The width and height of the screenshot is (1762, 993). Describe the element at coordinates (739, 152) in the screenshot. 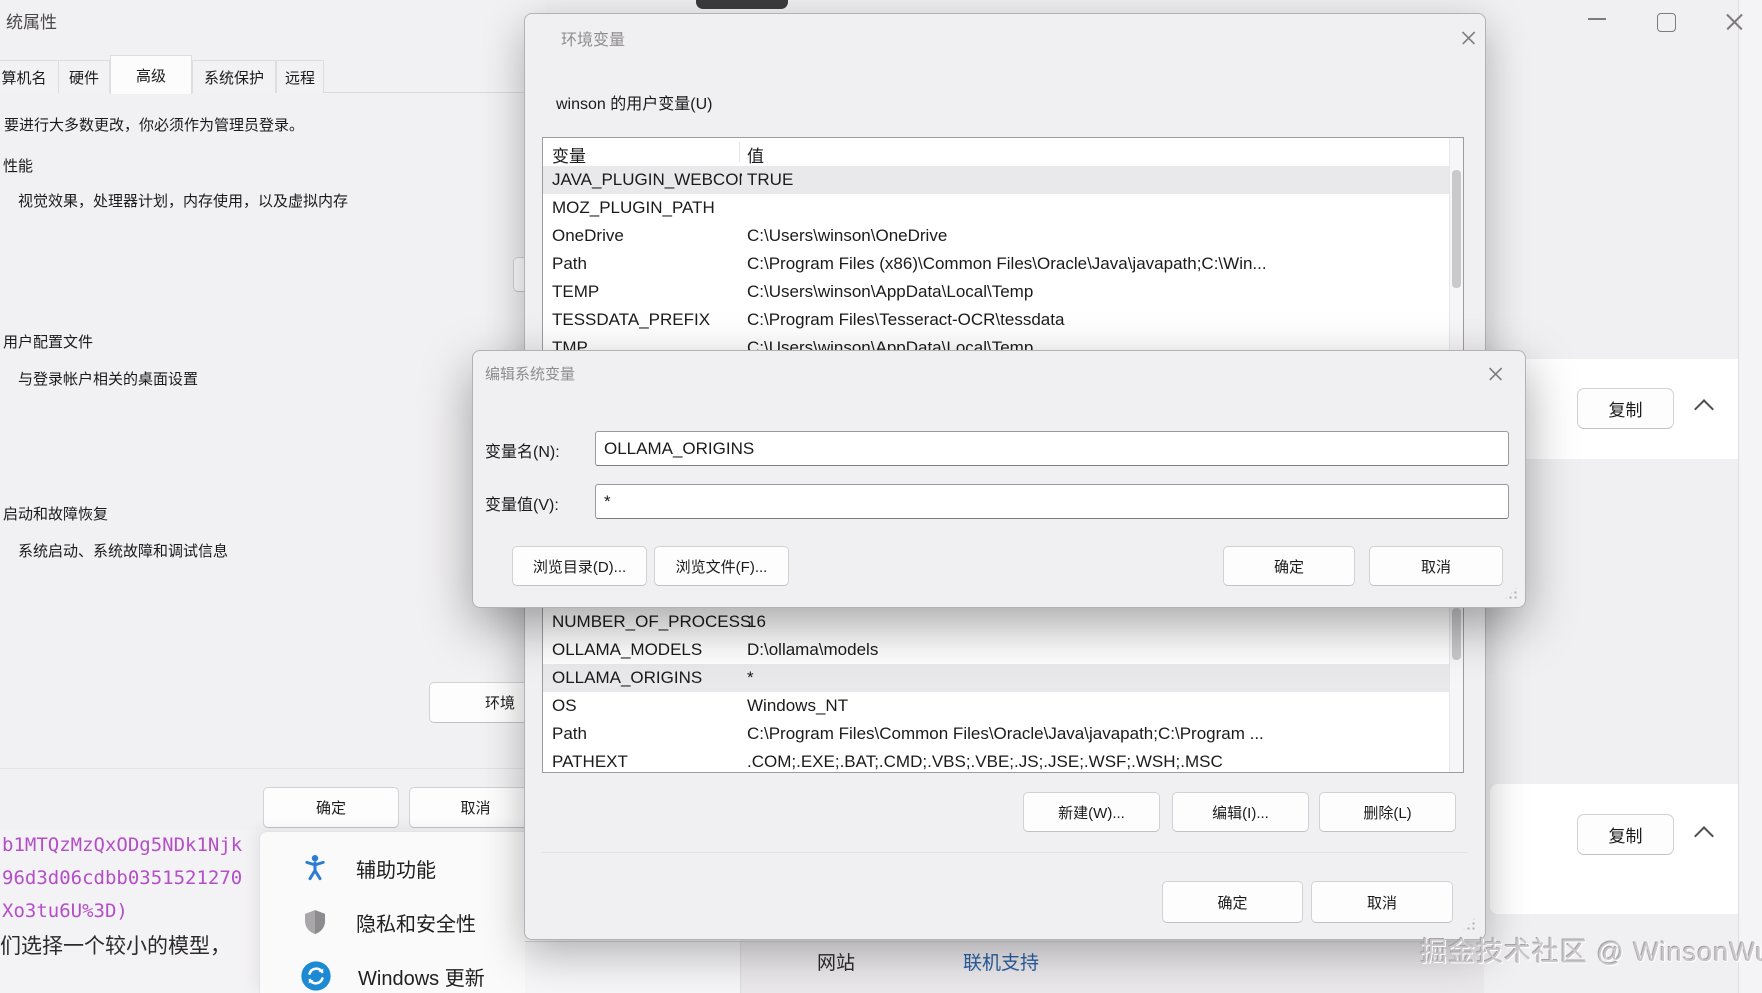

I see `column-divider` at that location.